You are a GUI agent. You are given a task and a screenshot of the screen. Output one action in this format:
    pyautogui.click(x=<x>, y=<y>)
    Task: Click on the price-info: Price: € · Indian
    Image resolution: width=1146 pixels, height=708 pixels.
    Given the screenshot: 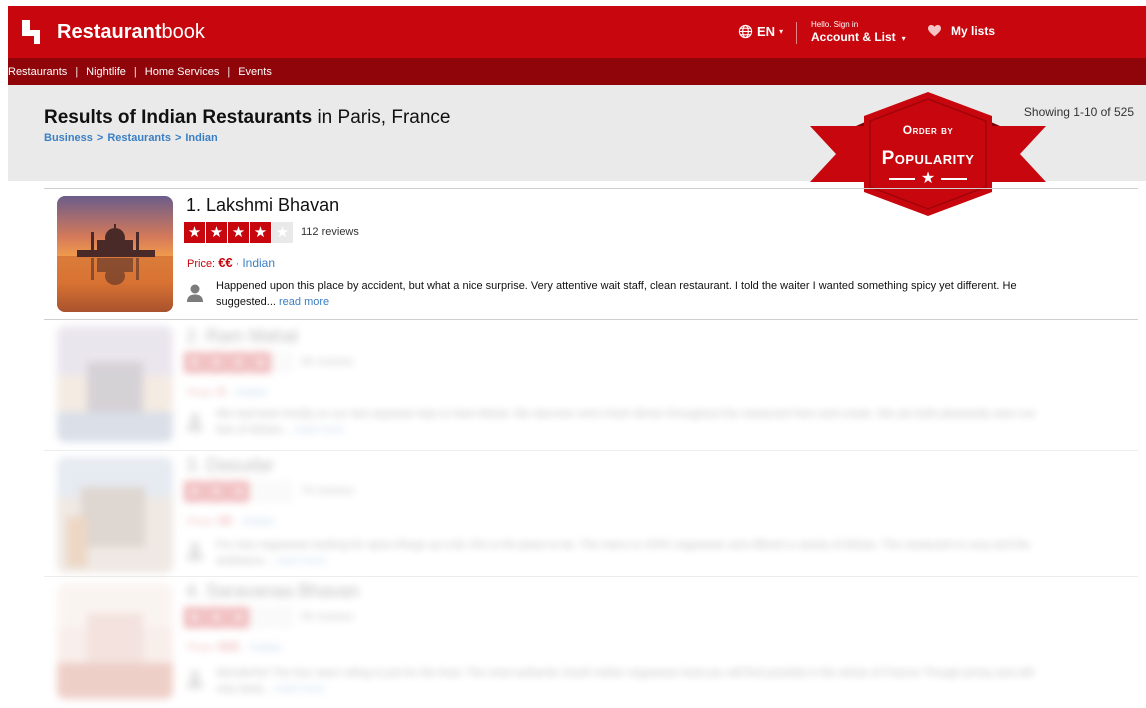 What is the action you would take?
    pyautogui.click(x=227, y=391)
    